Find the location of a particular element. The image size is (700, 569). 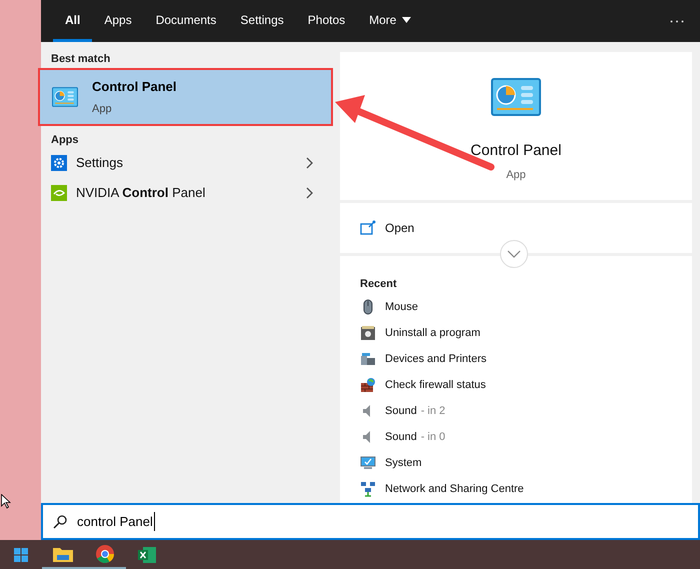

recent-item: System is located at coordinates (403, 463).